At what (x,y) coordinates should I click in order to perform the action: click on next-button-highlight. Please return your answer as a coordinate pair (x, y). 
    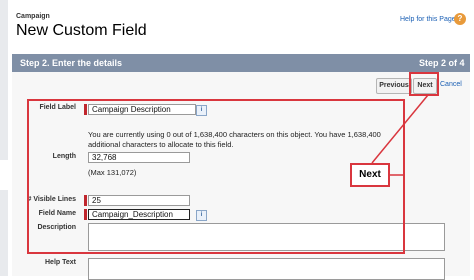
    Looking at the image, I should click on (424, 84).